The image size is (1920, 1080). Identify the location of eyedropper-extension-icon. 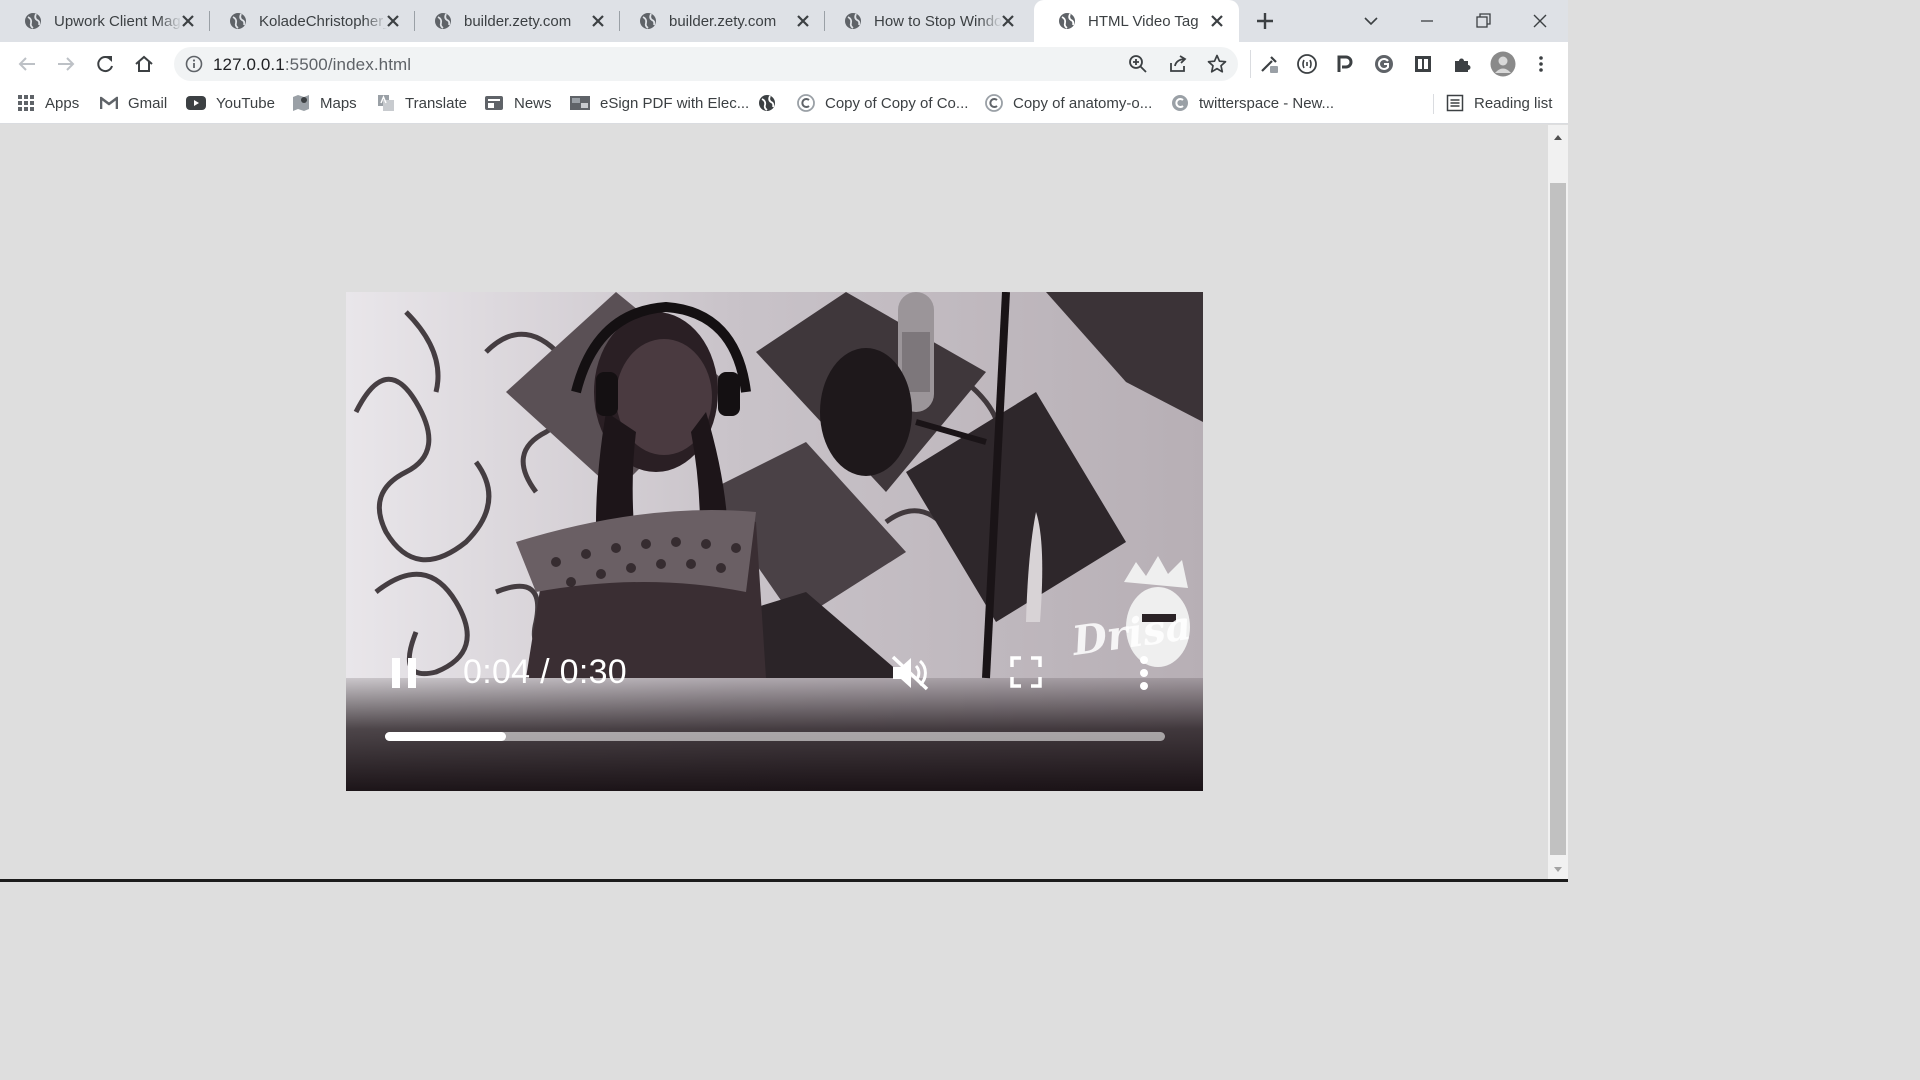
(1269, 64).